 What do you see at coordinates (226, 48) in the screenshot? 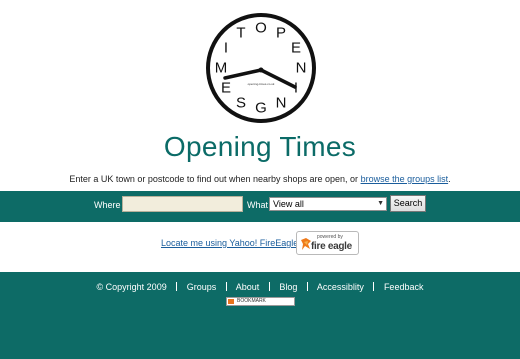
I see `clock-letter: I` at bounding box center [226, 48].